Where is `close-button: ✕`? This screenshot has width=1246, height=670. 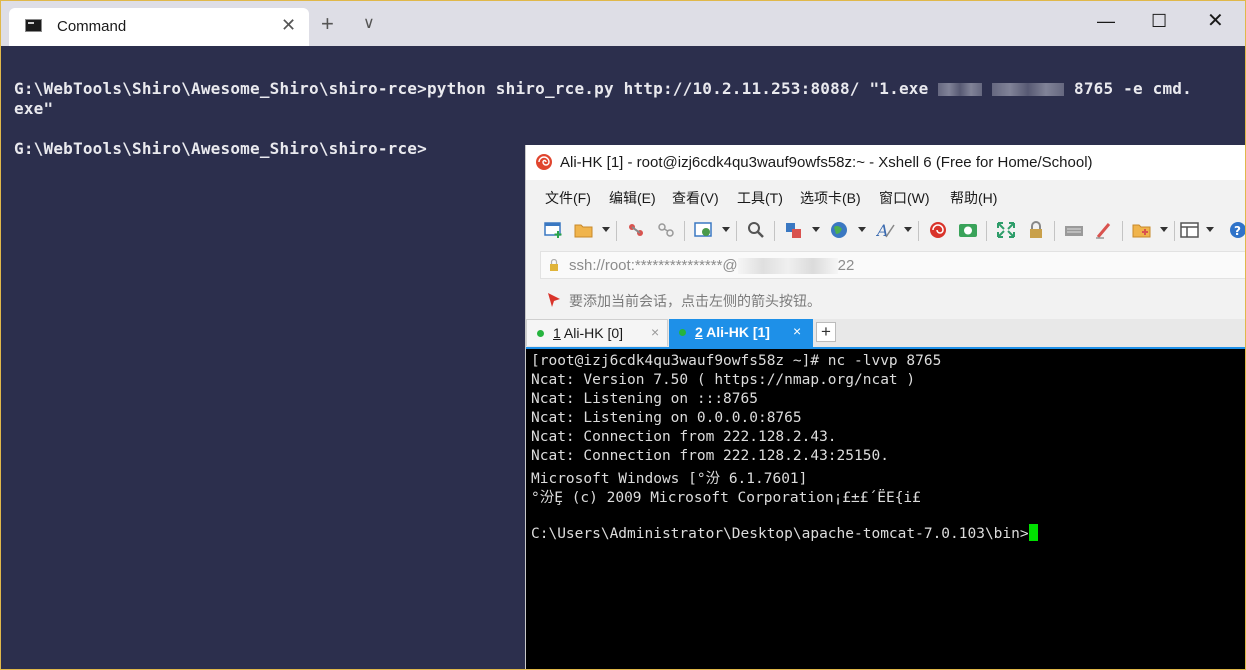 close-button: ✕ is located at coordinates (1215, 21).